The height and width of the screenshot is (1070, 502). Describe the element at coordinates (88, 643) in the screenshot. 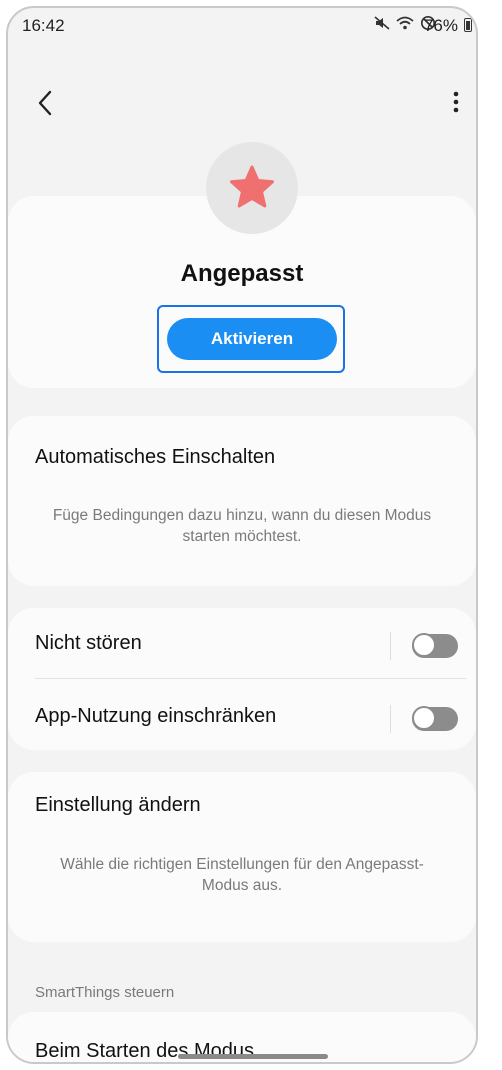

I see `toggle-label-dnd: Nicht stören` at that location.